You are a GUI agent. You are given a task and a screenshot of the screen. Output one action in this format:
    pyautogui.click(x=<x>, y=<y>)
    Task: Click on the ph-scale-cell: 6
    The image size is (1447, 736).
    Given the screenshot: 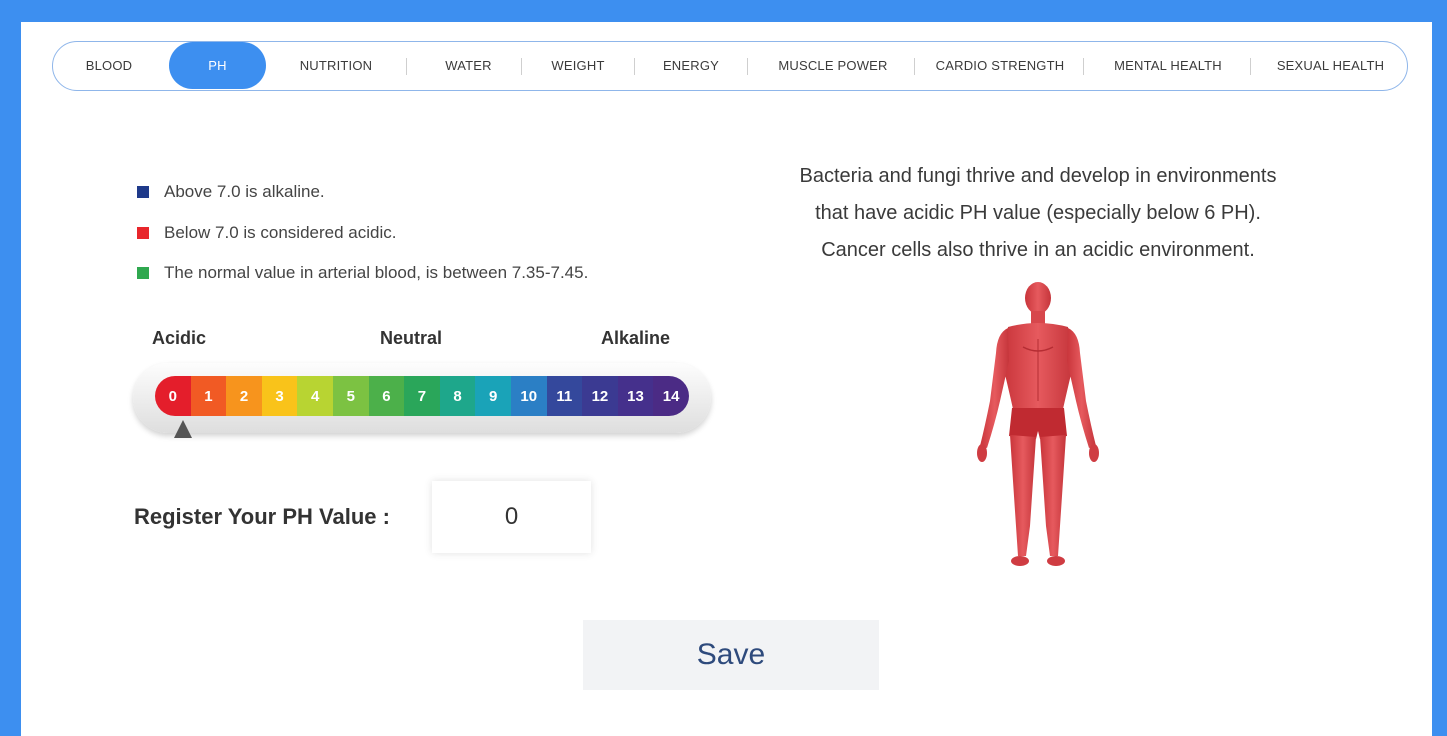 What is the action you would take?
    pyautogui.click(x=386, y=396)
    